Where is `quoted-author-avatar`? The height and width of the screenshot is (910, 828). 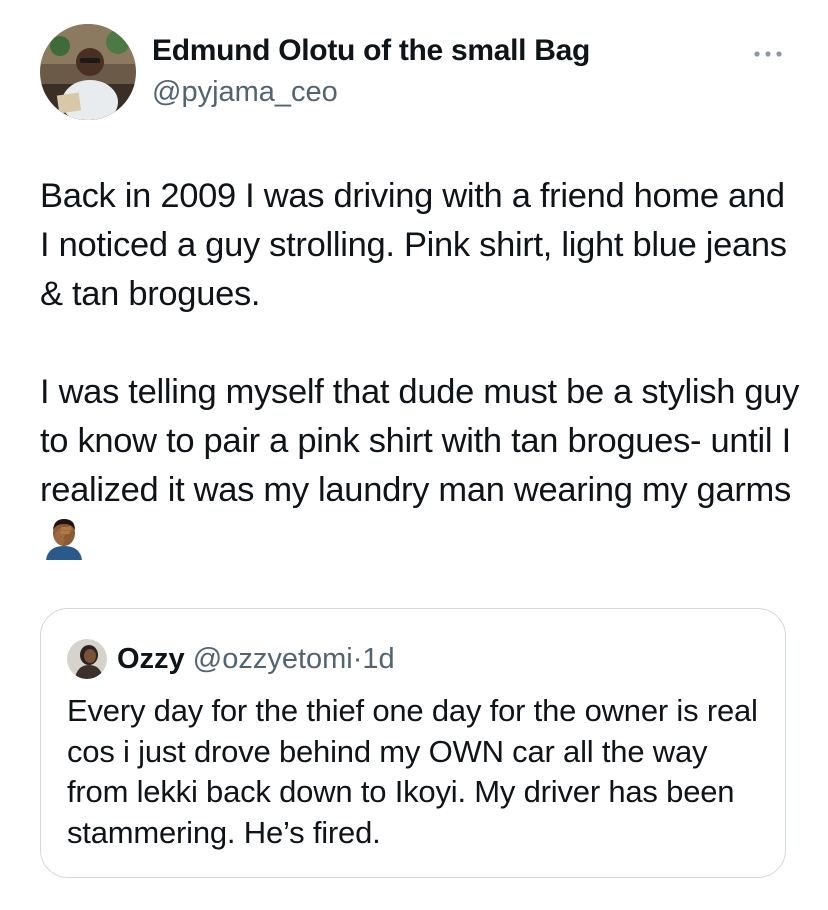 quoted-author-avatar is located at coordinates (87, 659).